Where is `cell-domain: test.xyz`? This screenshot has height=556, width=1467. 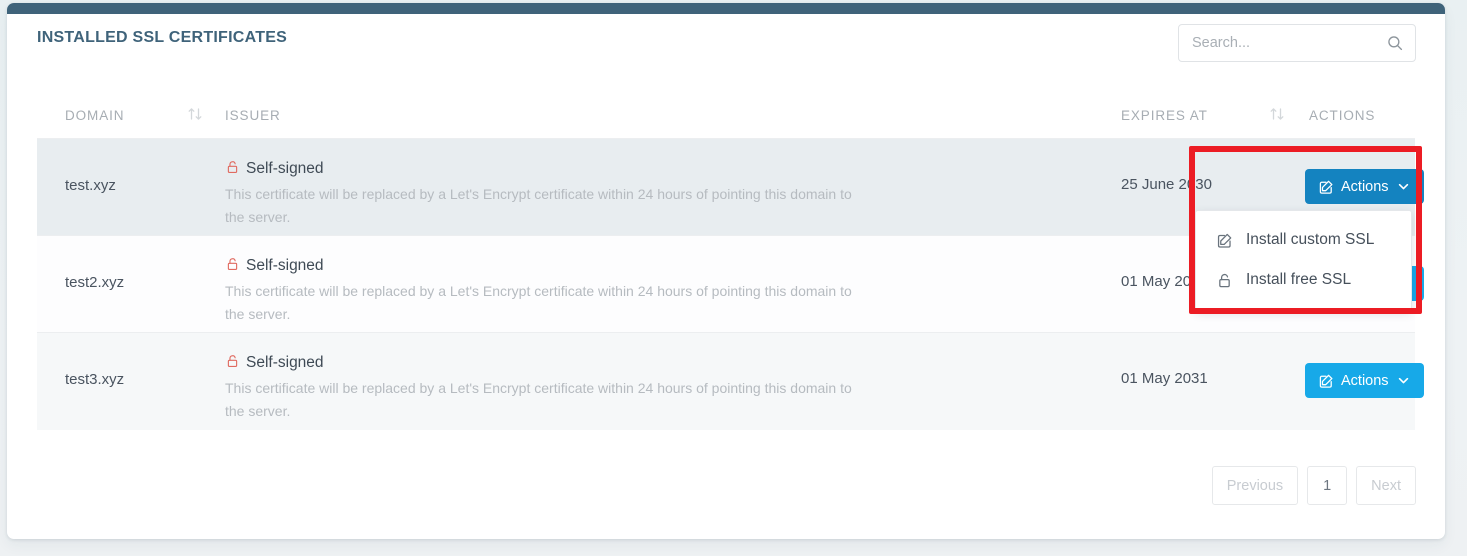
cell-domain: test.xyz is located at coordinates (90, 185).